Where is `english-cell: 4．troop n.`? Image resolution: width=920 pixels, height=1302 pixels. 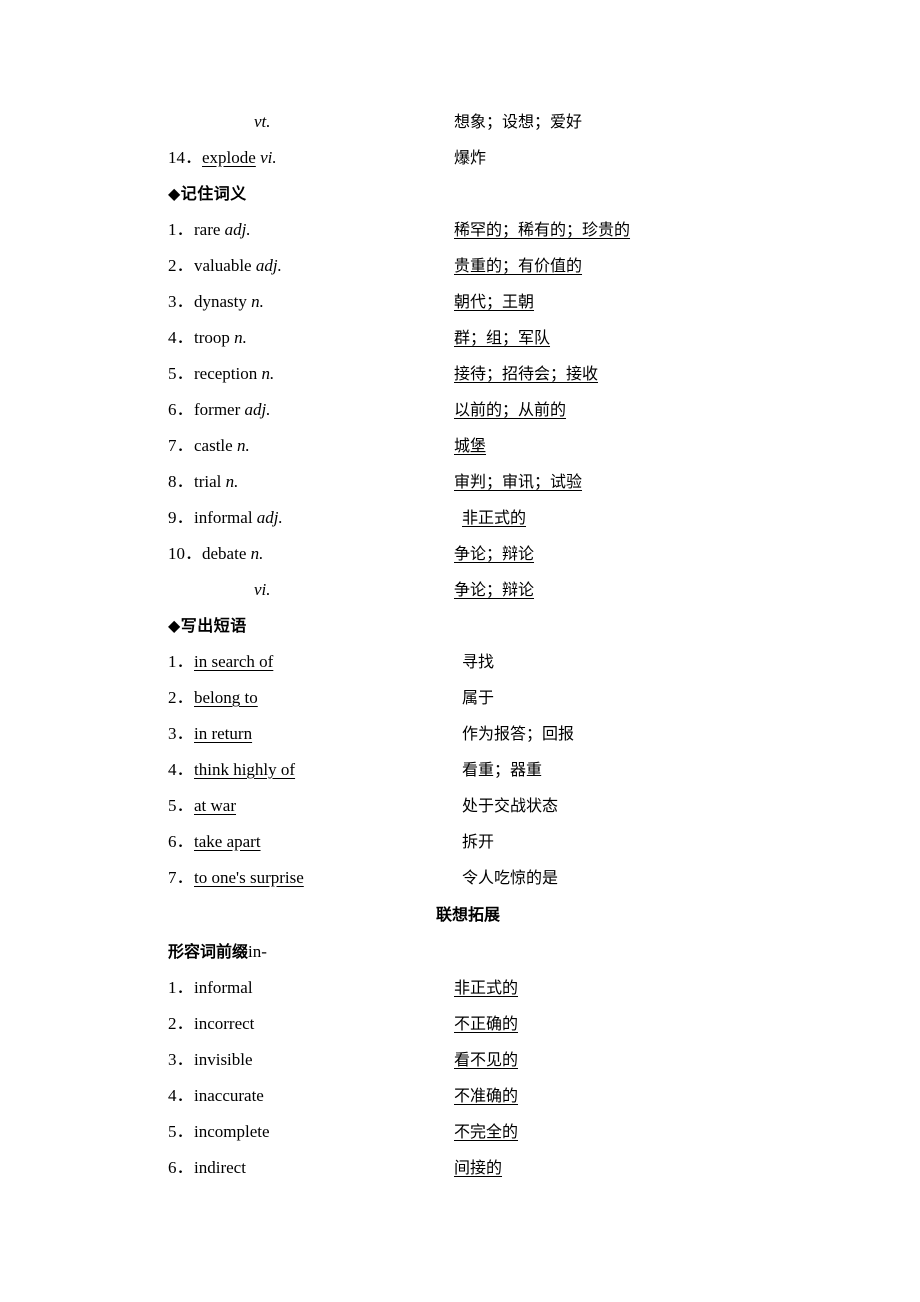 english-cell: 4．troop n. is located at coordinates (311, 338).